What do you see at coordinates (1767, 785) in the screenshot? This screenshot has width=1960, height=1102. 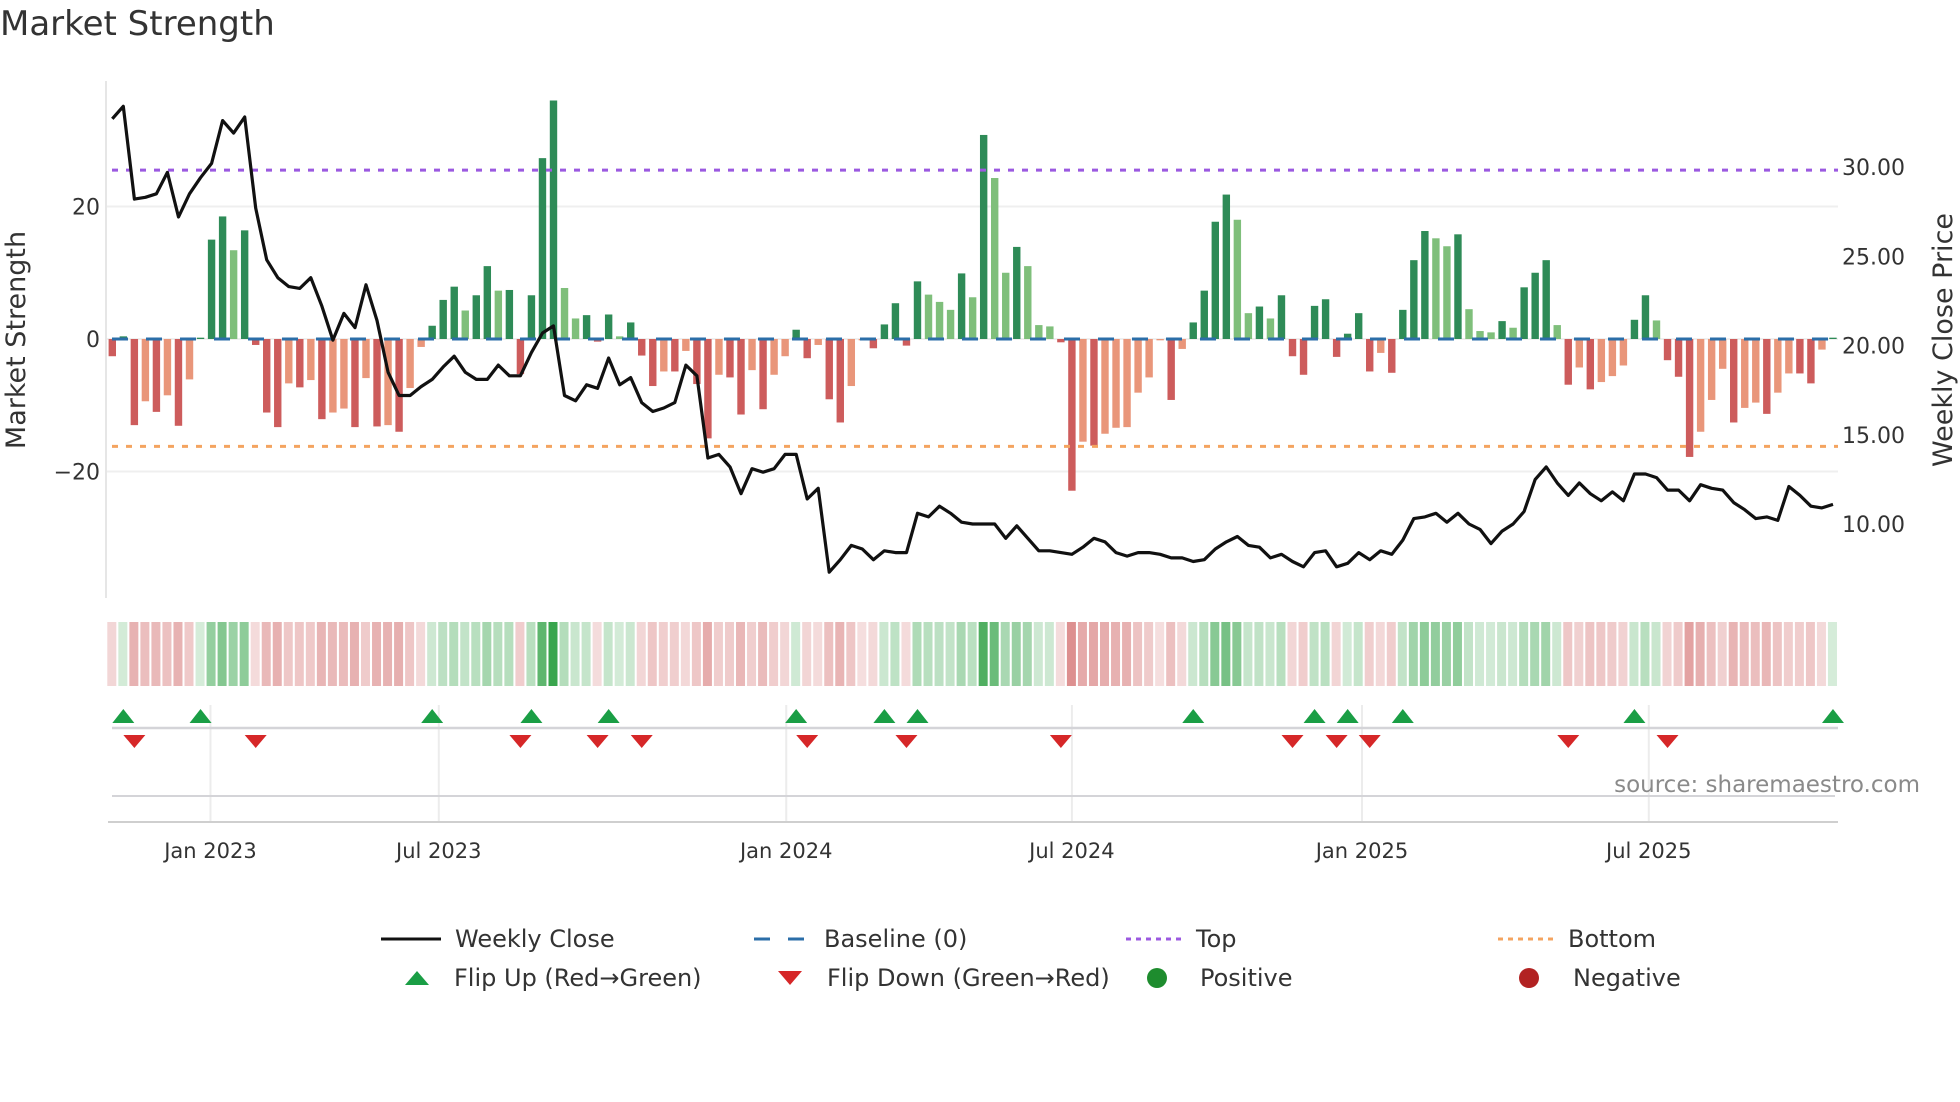 I see `source-credit: source: sharemaestro.com` at bounding box center [1767, 785].